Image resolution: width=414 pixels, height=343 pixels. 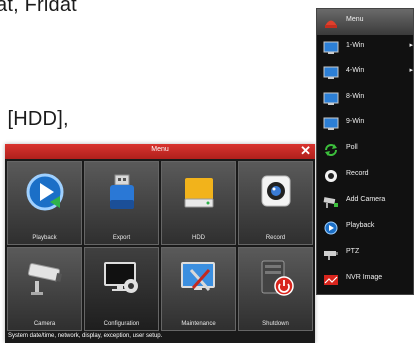 What do you see at coordinates (34, 119) in the screenshot?
I see `document-text-line-2: , [HDD],` at bounding box center [34, 119].